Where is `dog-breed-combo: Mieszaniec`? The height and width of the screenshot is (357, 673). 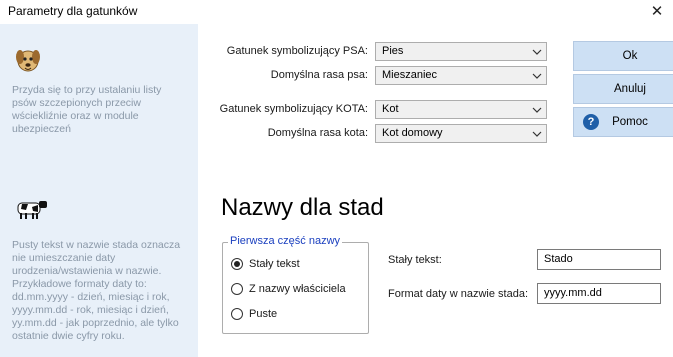 dog-breed-combo: Mieszaniec is located at coordinates (461, 75).